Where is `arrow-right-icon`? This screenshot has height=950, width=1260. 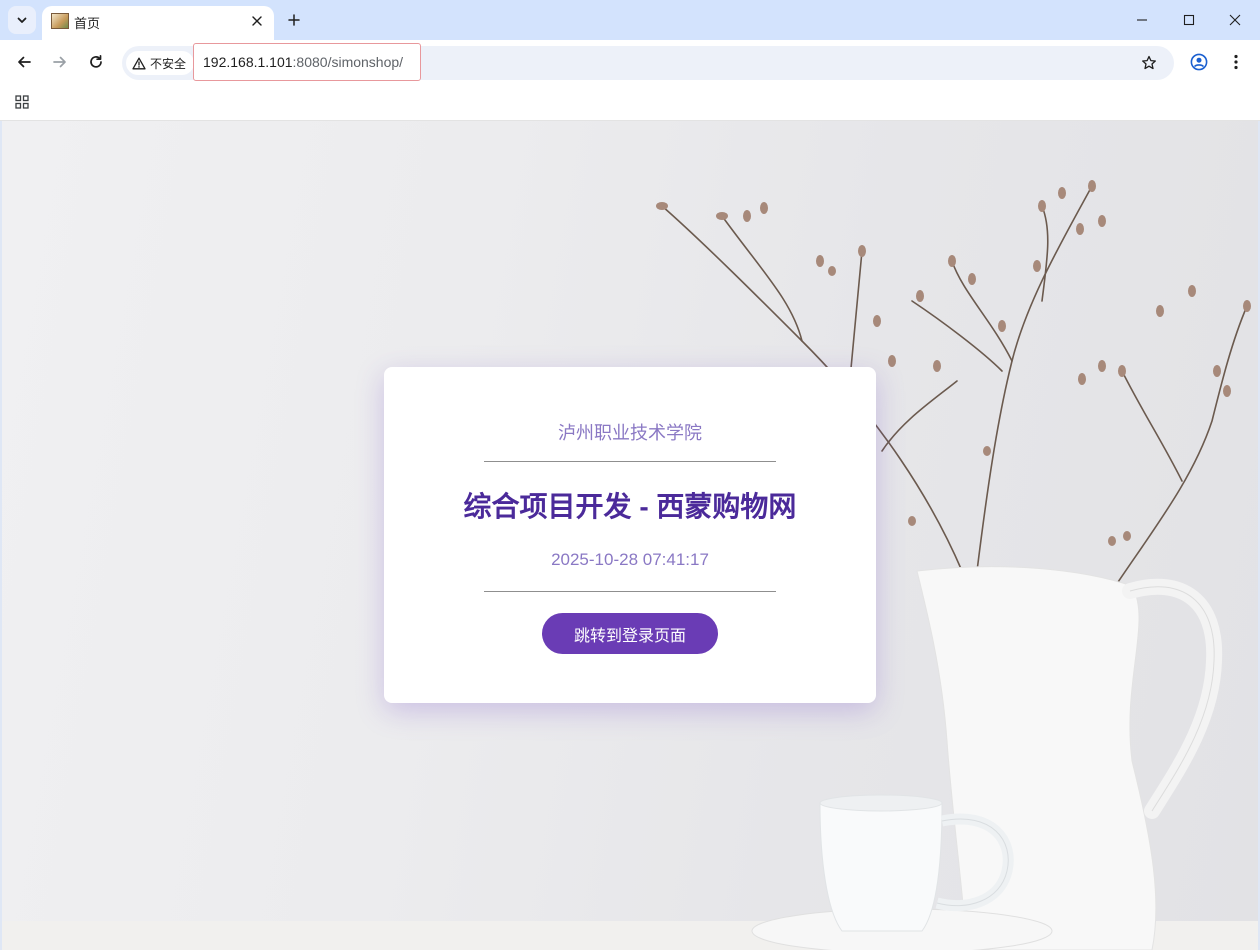
arrow-right-icon is located at coordinates (59, 62).